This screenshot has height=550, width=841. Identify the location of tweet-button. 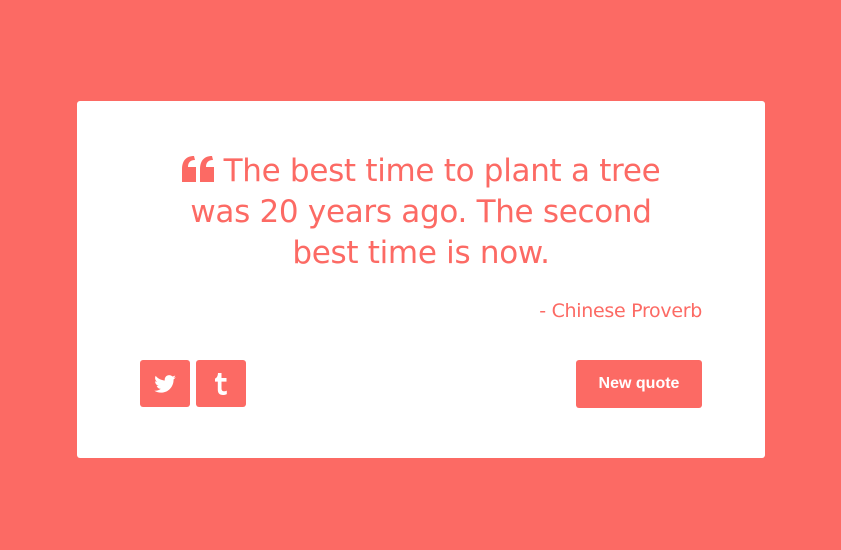
(165, 383).